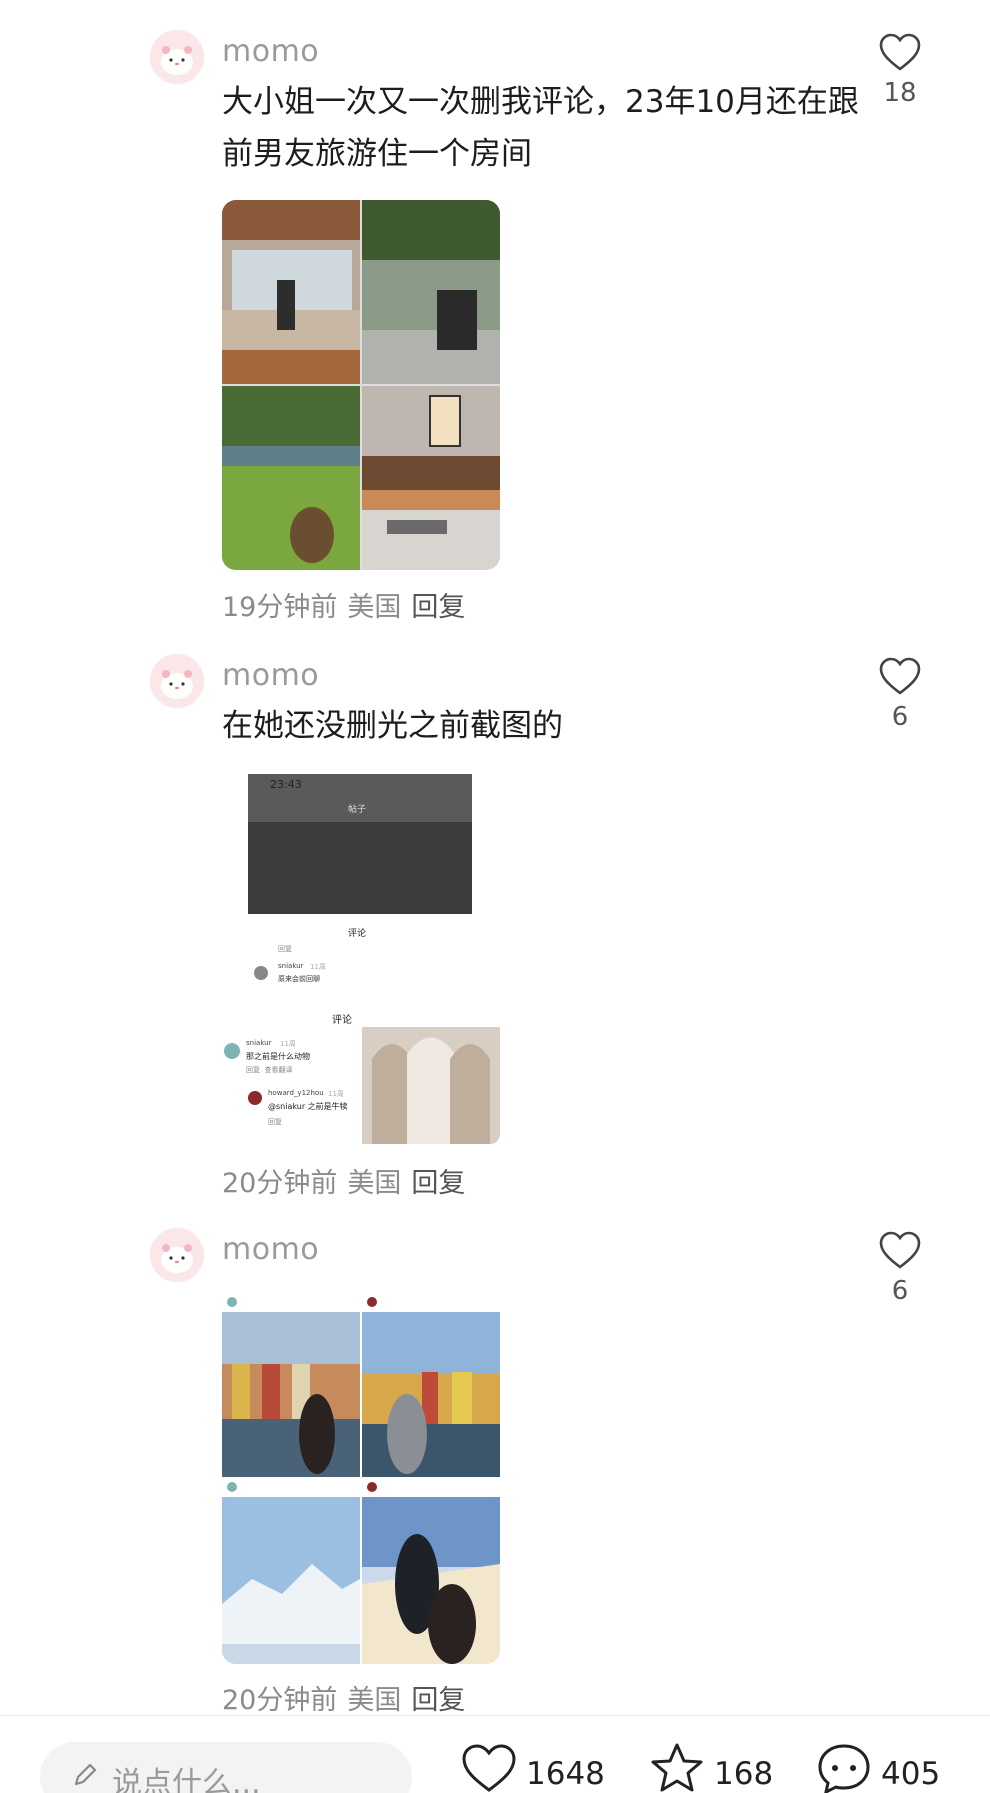 The width and height of the screenshot is (990, 1793). What do you see at coordinates (259, 1043) in the screenshot?
I see `inner-user2: sniakur` at bounding box center [259, 1043].